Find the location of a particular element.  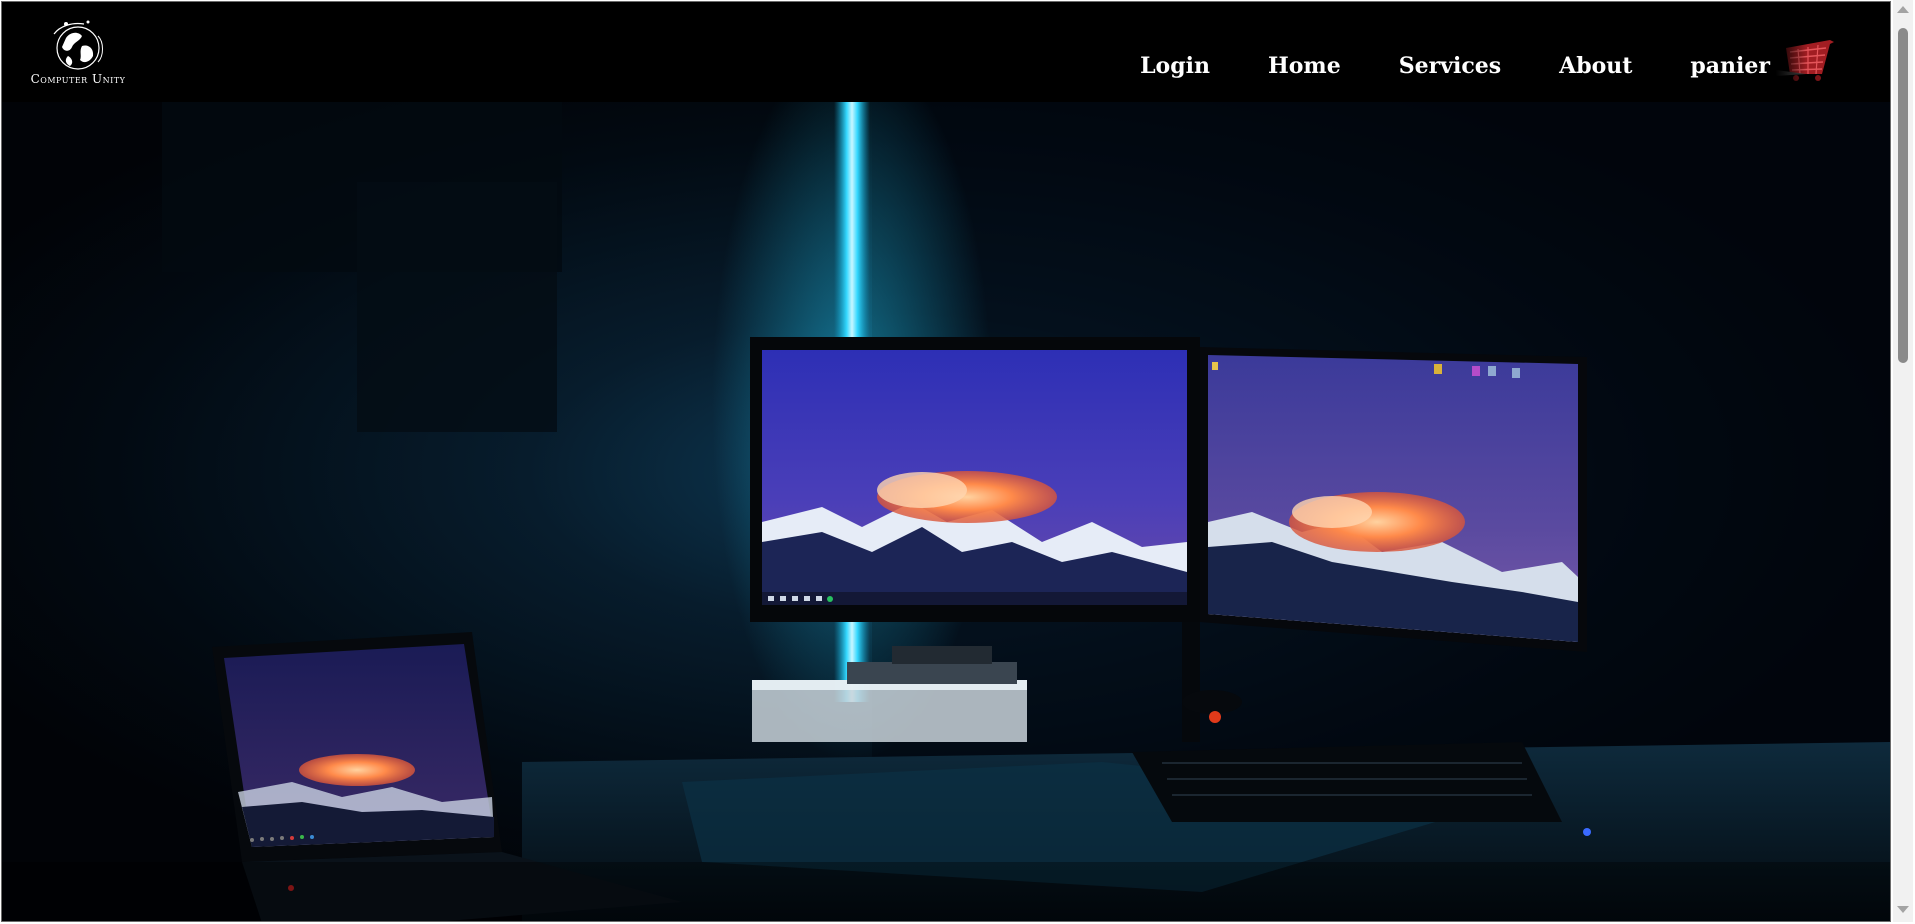

vertical-scrollbar is located at coordinates (1903, 461).